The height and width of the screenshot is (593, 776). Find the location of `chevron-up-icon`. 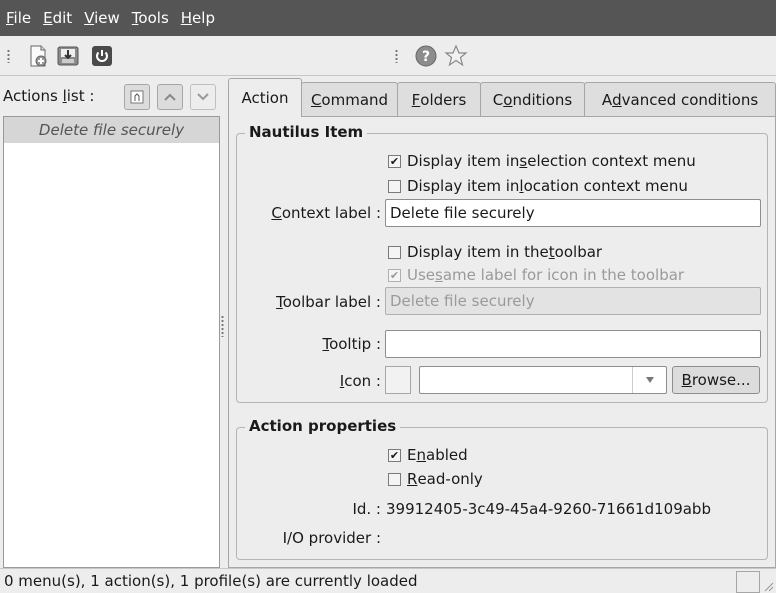

chevron-up-icon is located at coordinates (170, 97).